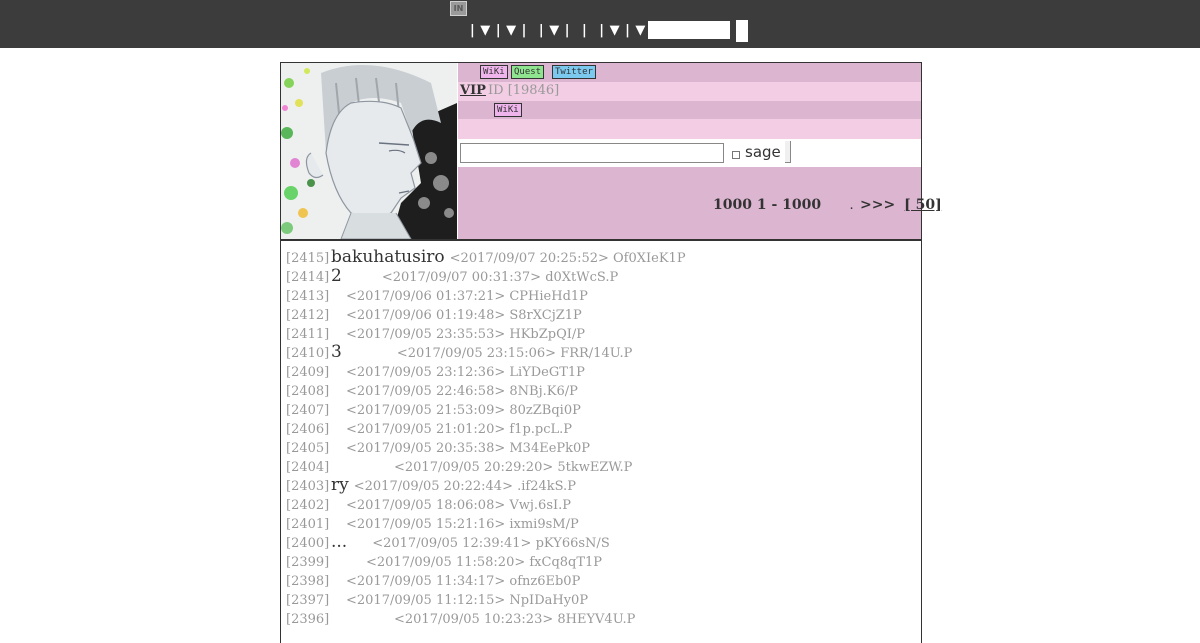  I want to click on wiki-link-badge-secondary: WiKi, so click(508, 110).